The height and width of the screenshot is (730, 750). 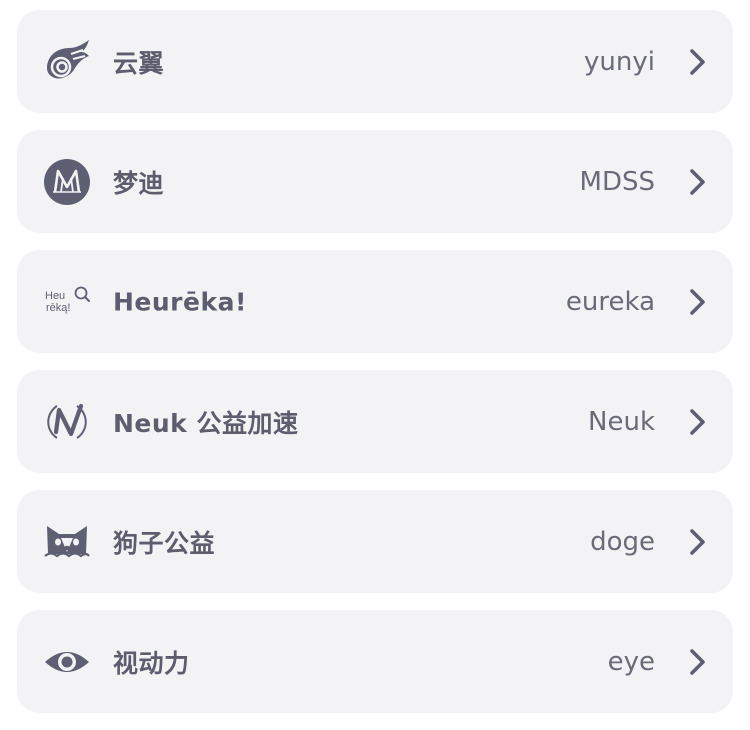 I want to click on heureka-logo-icon: Heu rēką!, so click(x=67, y=302).